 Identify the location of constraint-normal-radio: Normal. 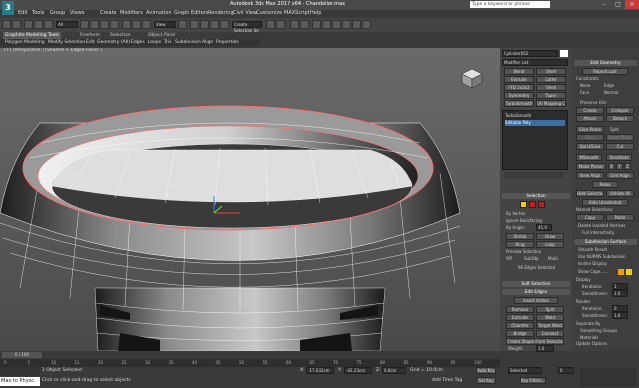
(611, 92).